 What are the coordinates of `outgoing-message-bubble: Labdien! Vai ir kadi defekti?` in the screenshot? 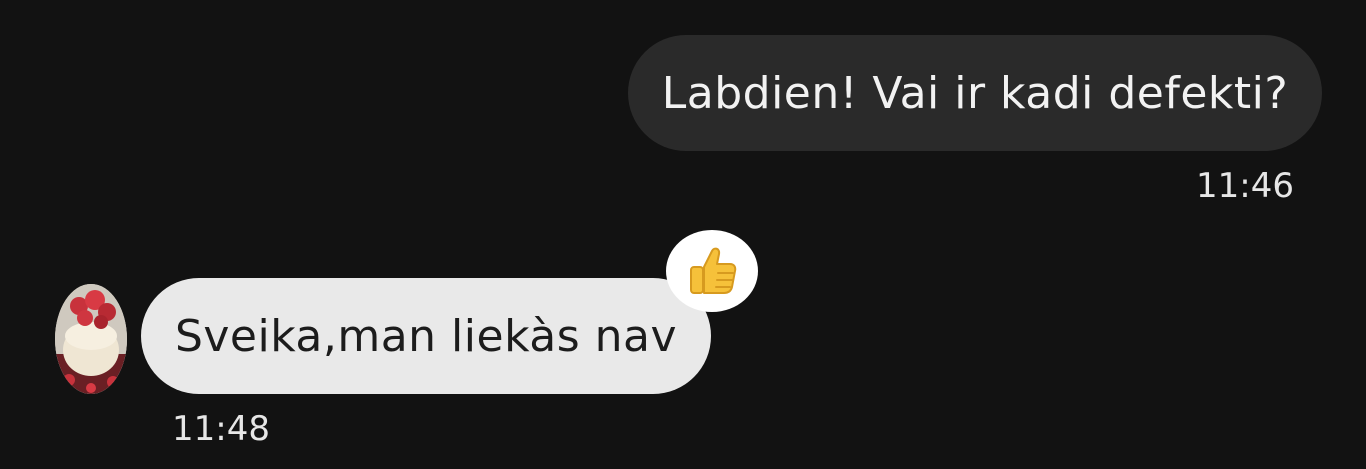 It's located at (975, 93).